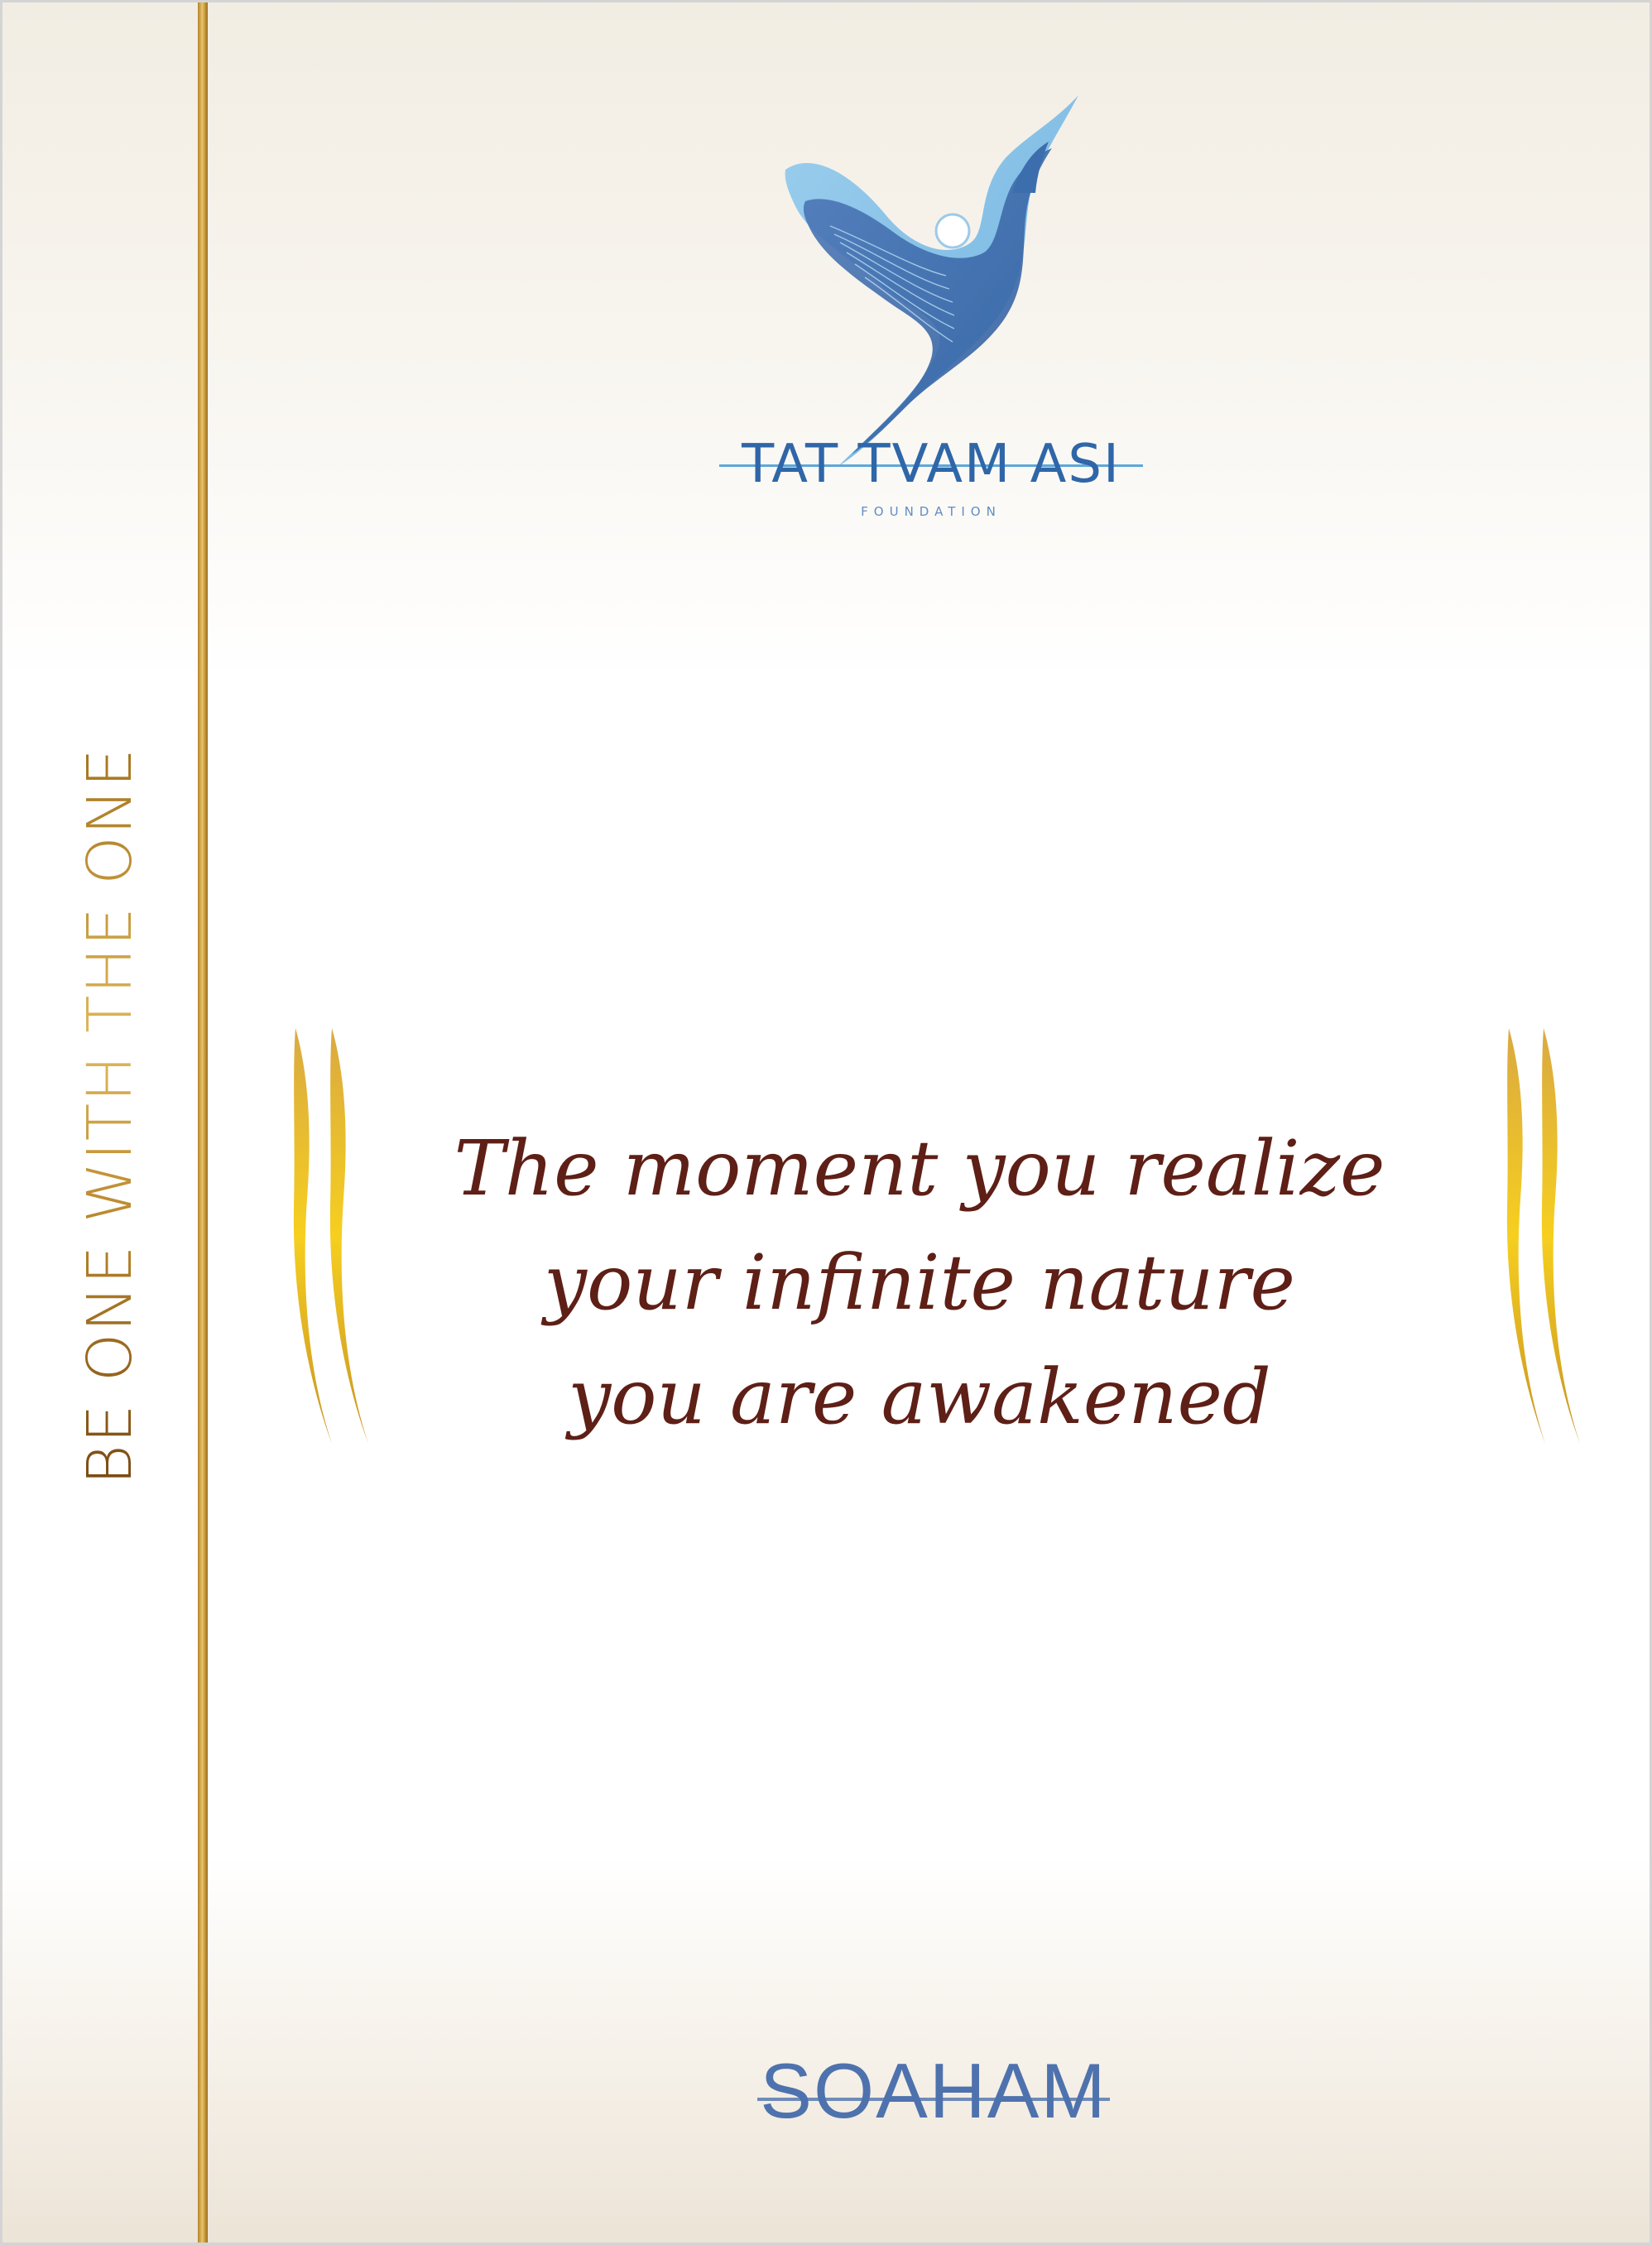  I want to click on signature-strikethrough, so click(934, 2099).